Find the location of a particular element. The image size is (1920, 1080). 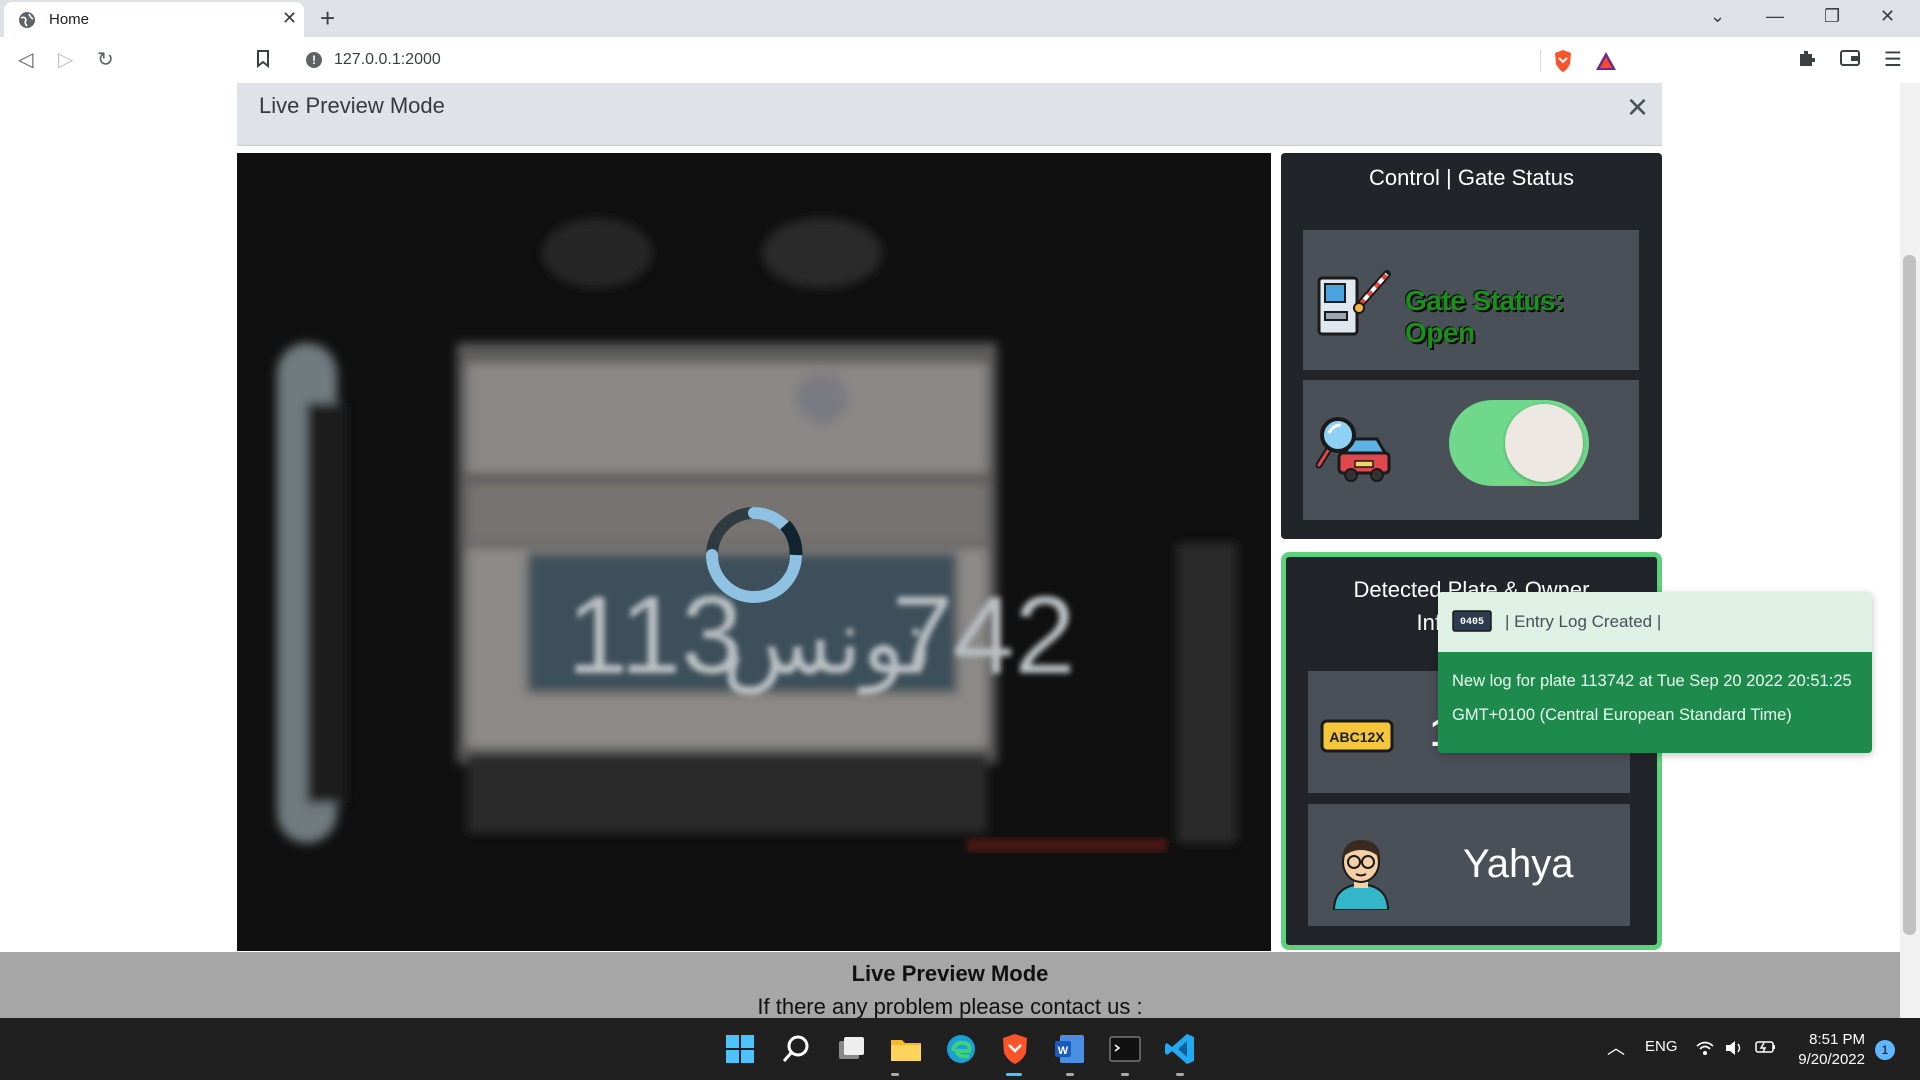

extensions-icon is located at coordinates (1807, 58).